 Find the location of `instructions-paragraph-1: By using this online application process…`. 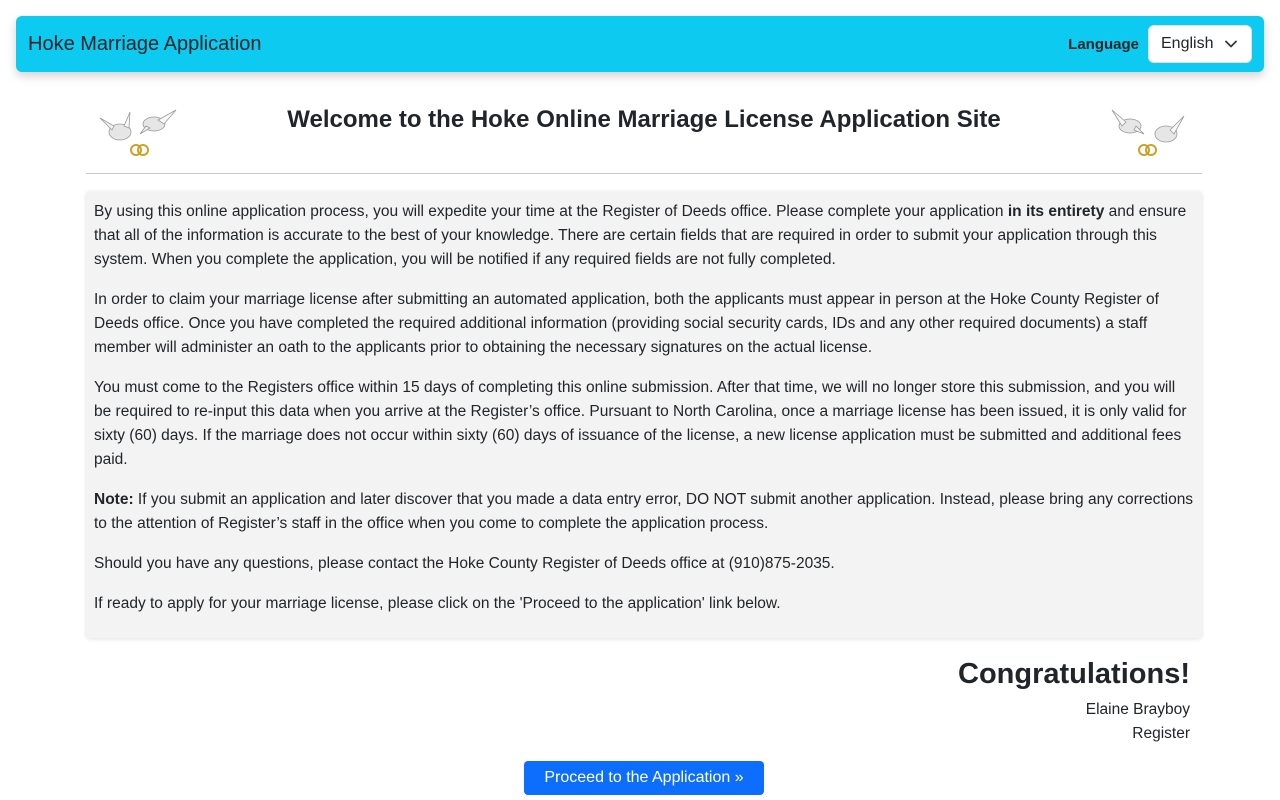

instructions-paragraph-1: By using this online application process… is located at coordinates (644, 236).